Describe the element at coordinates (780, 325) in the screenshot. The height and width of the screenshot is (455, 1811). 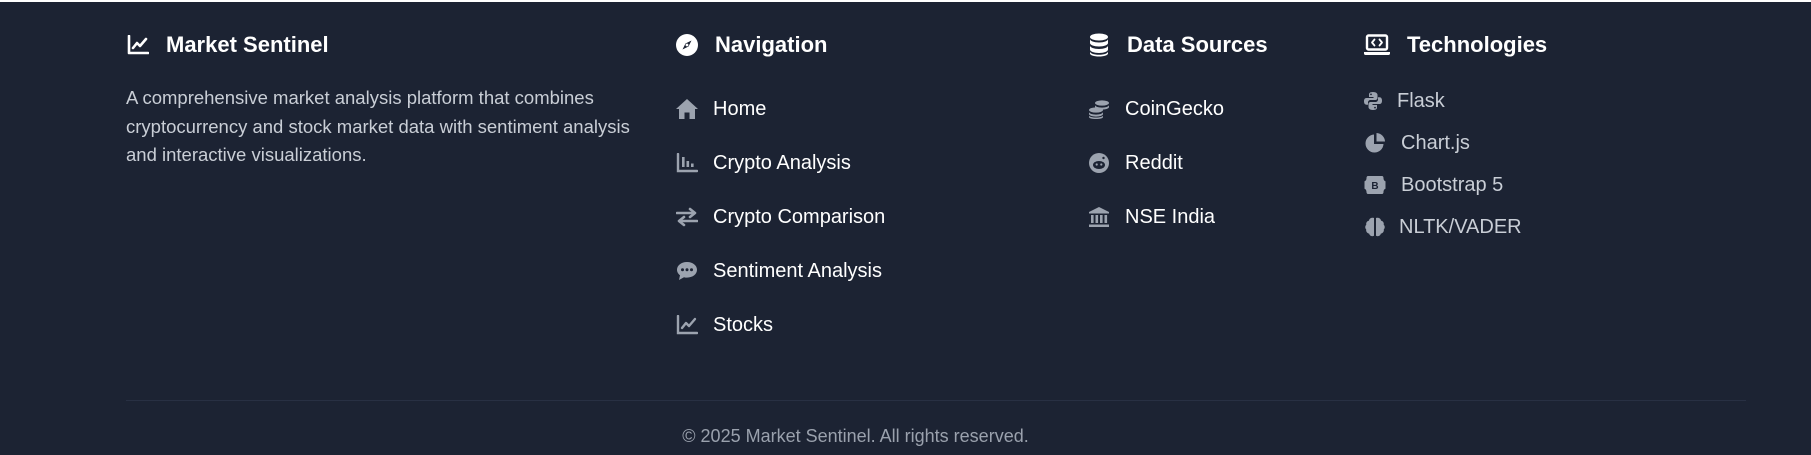
I see `nav-link-stocks: Stocks` at that location.